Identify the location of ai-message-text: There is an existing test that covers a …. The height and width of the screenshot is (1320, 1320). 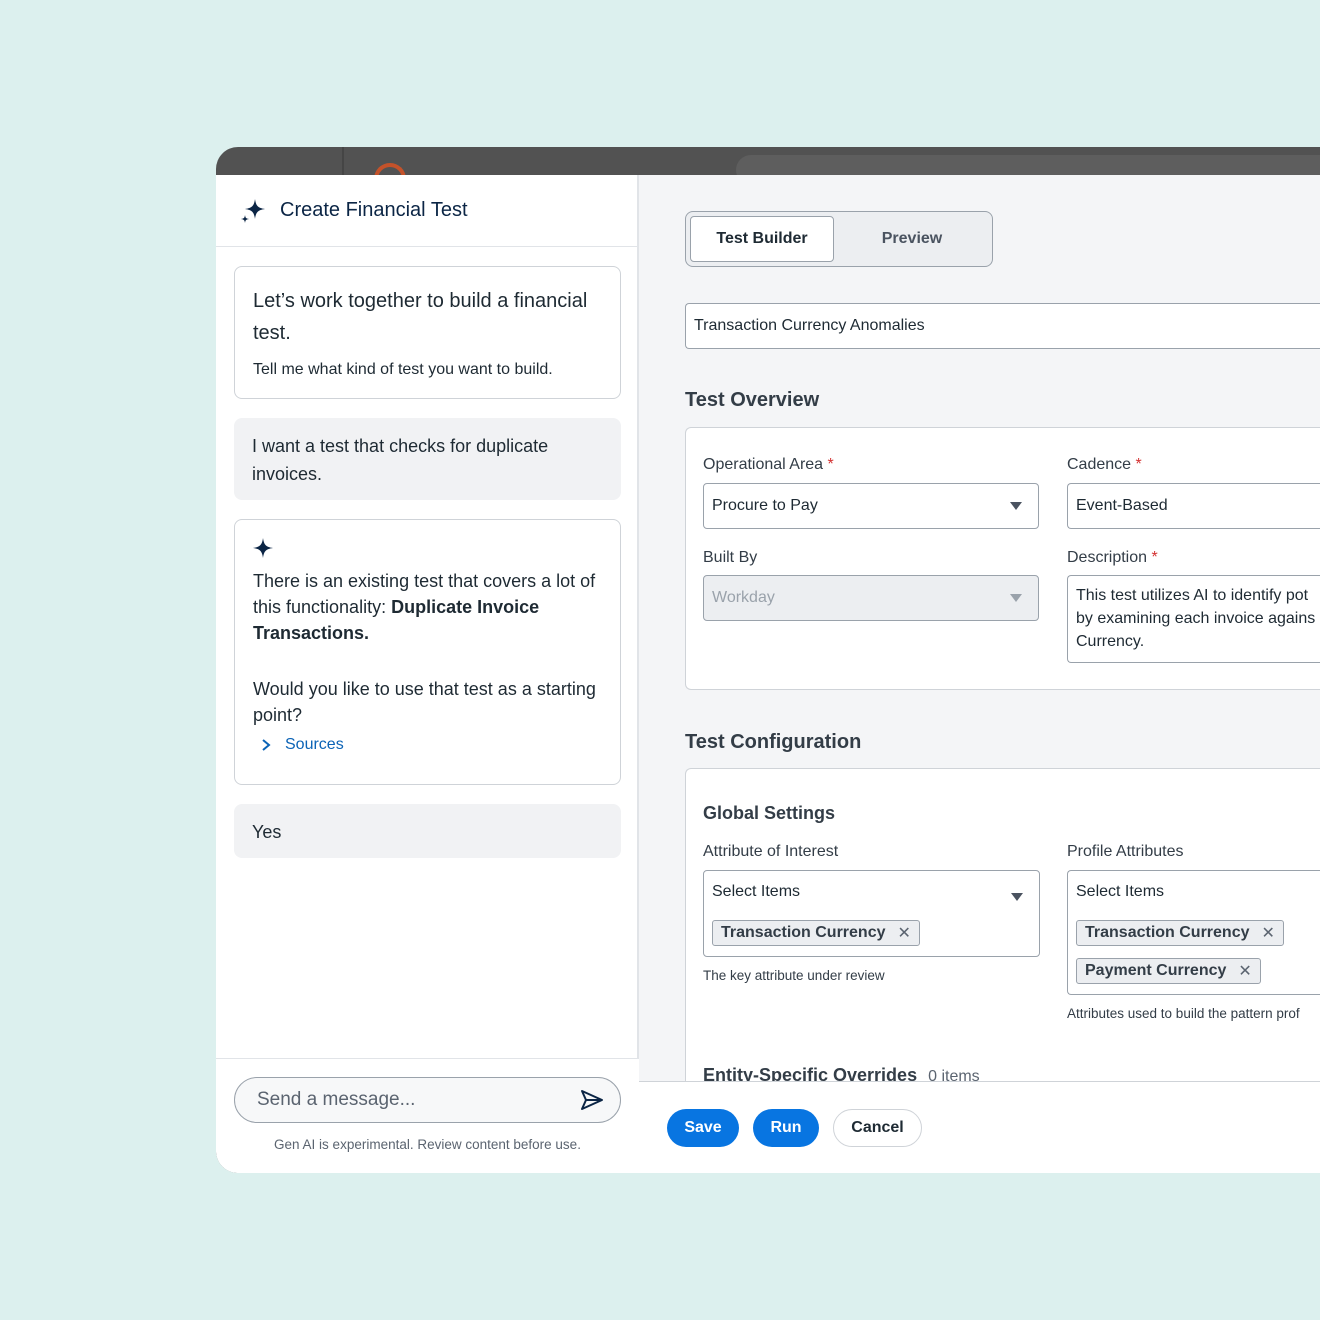
(427, 607).